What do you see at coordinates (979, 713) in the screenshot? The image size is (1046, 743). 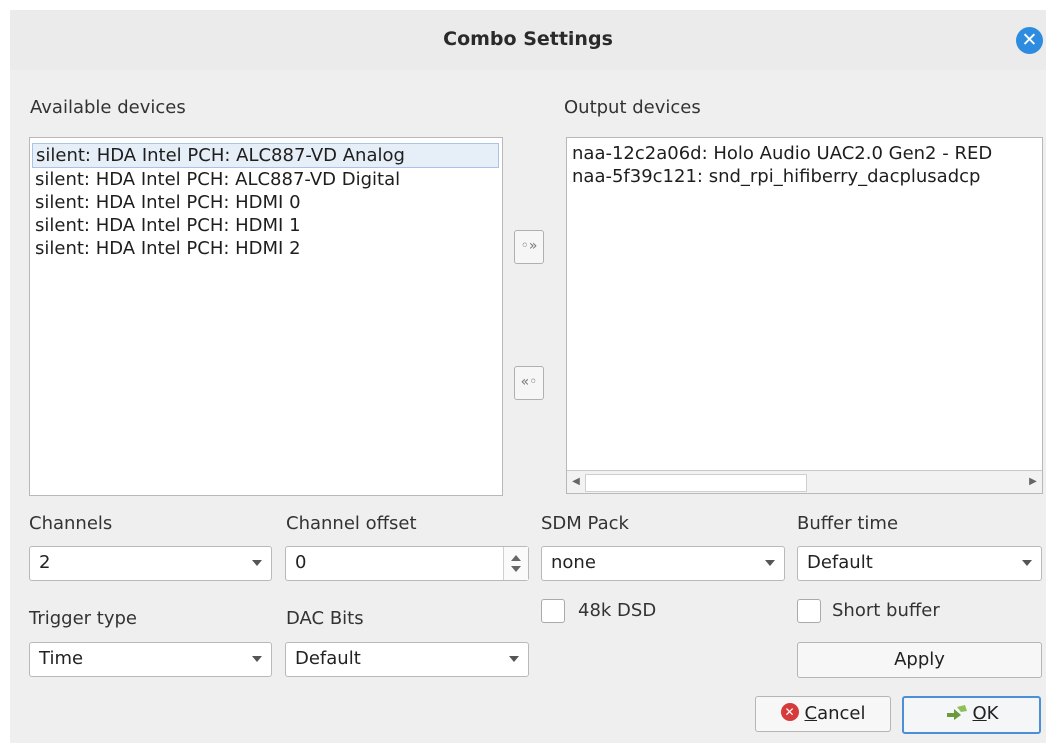 I see `ok-accelerator: O` at bounding box center [979, 713].